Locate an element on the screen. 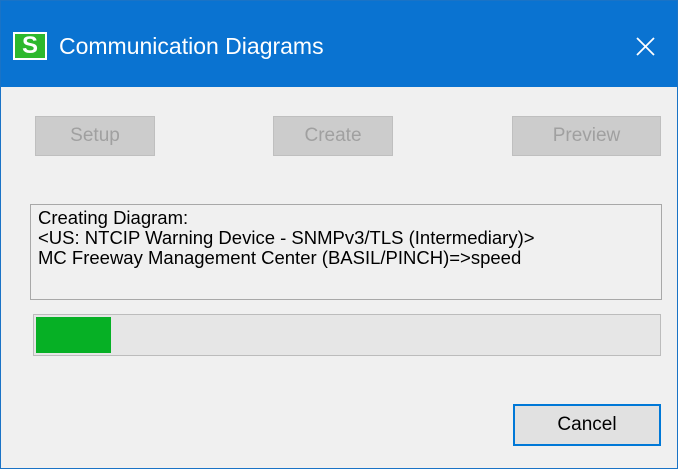 Image resolution: width=678 pixels, height=469 pixels. close-button is located at coordinates (645, 47).